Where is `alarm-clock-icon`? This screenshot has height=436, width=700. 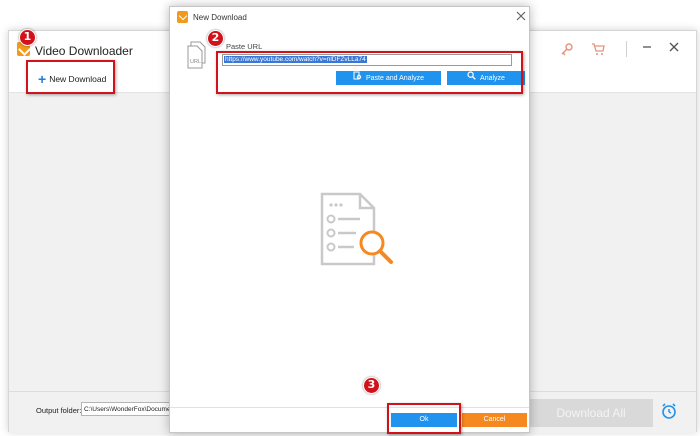 alarm-clock-icon is located at coordinates (669, 411).